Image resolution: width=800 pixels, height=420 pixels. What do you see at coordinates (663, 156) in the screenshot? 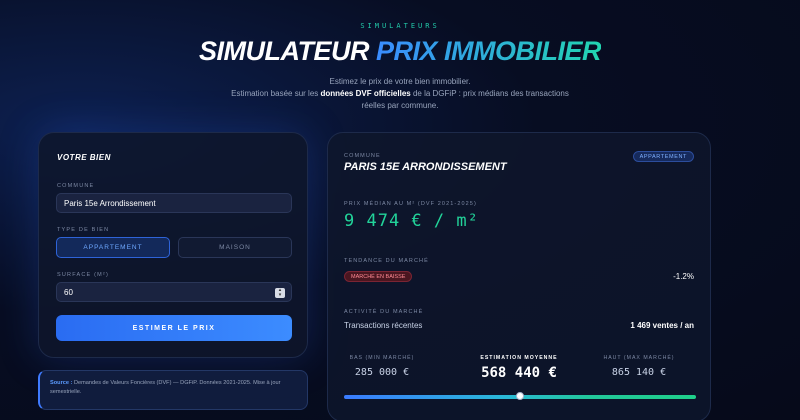
I see `type-badge: APPARTEMENT` at bounding box center [663, 156].